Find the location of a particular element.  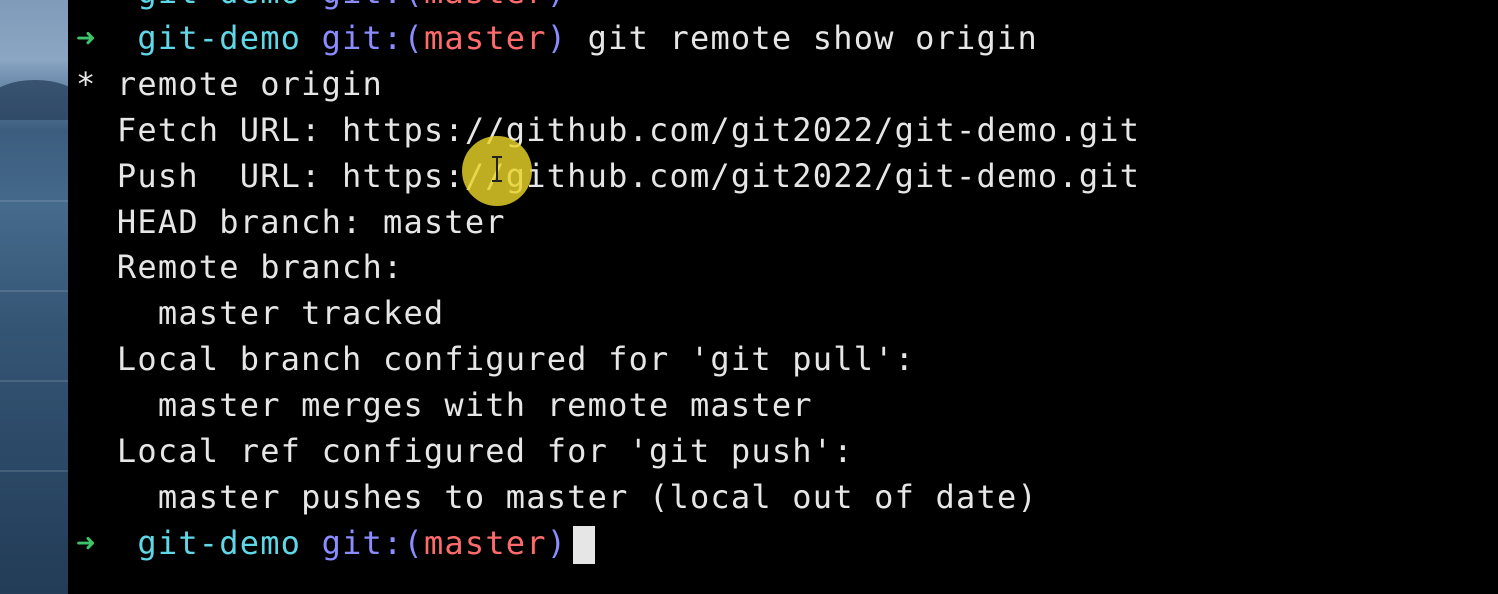

output-line: master merges with remote master is located at coordinates (444, 405).